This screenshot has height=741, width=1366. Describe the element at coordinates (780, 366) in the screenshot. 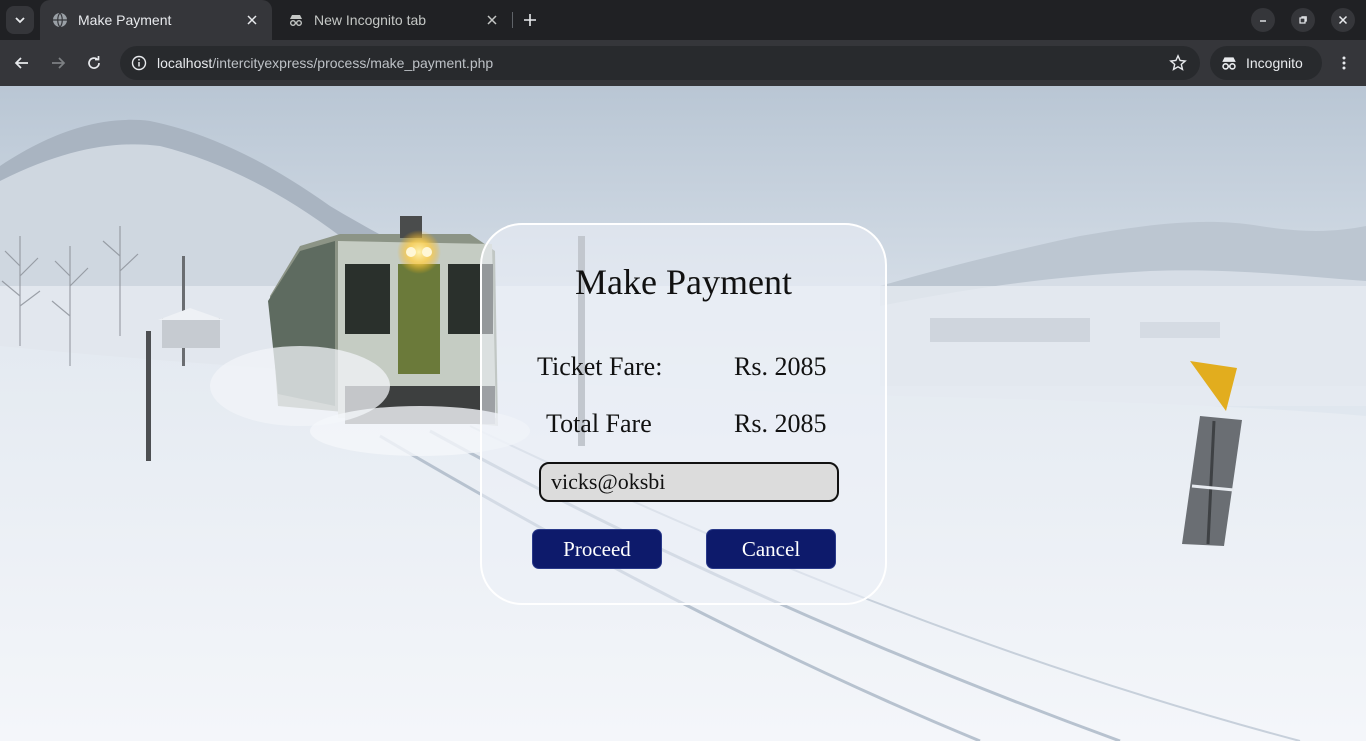

I see `ticket-fare-value: Rs. 2085` at that location.